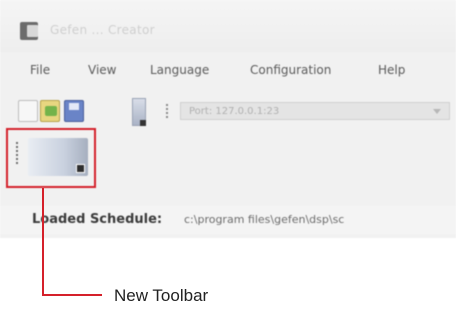 The width and height of the screenshot is (456, 310). What do you see at coordinates (102, 30) in the screenshot?
I see `window-title: Gefen ... Creator` at bounding box center [102, 30].